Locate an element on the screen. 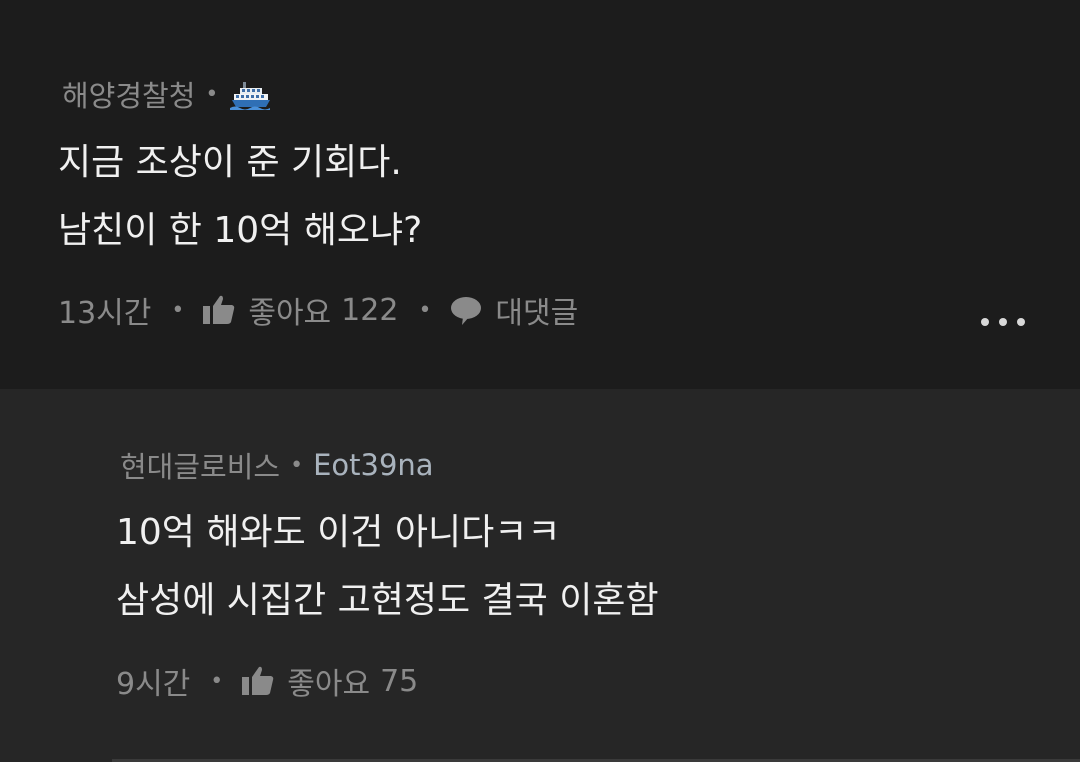 The width and height of the screenshot is (1080, 762). comment-header: 해양경찰청 • is located at coordinates (167, 94).